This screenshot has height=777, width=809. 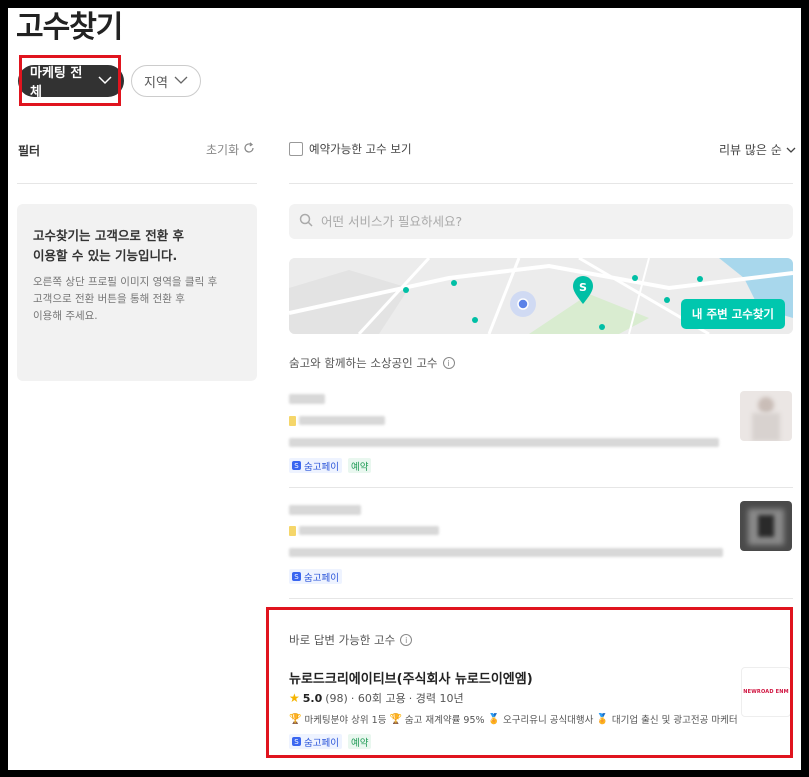 I want to click on checkbox, so click(x=296, y=149).